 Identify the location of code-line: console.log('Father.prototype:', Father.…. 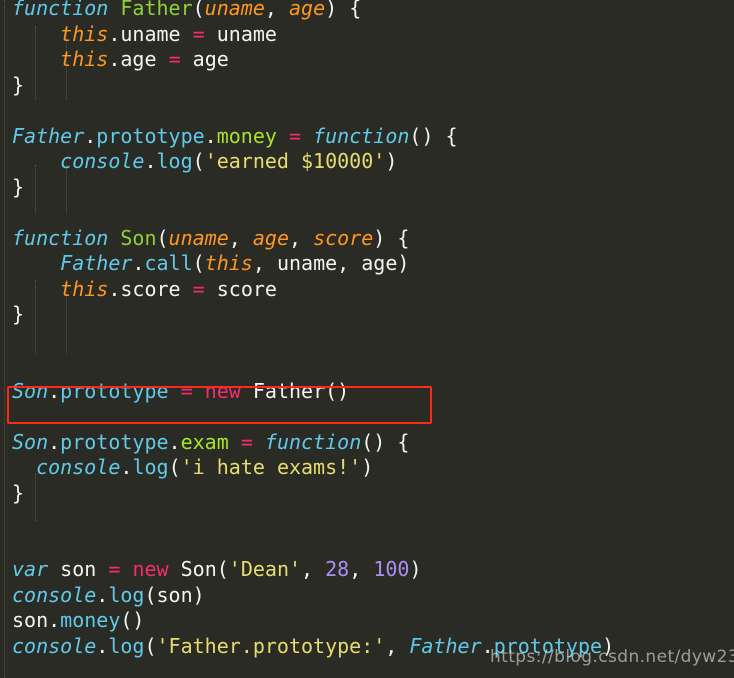
(367, 647).